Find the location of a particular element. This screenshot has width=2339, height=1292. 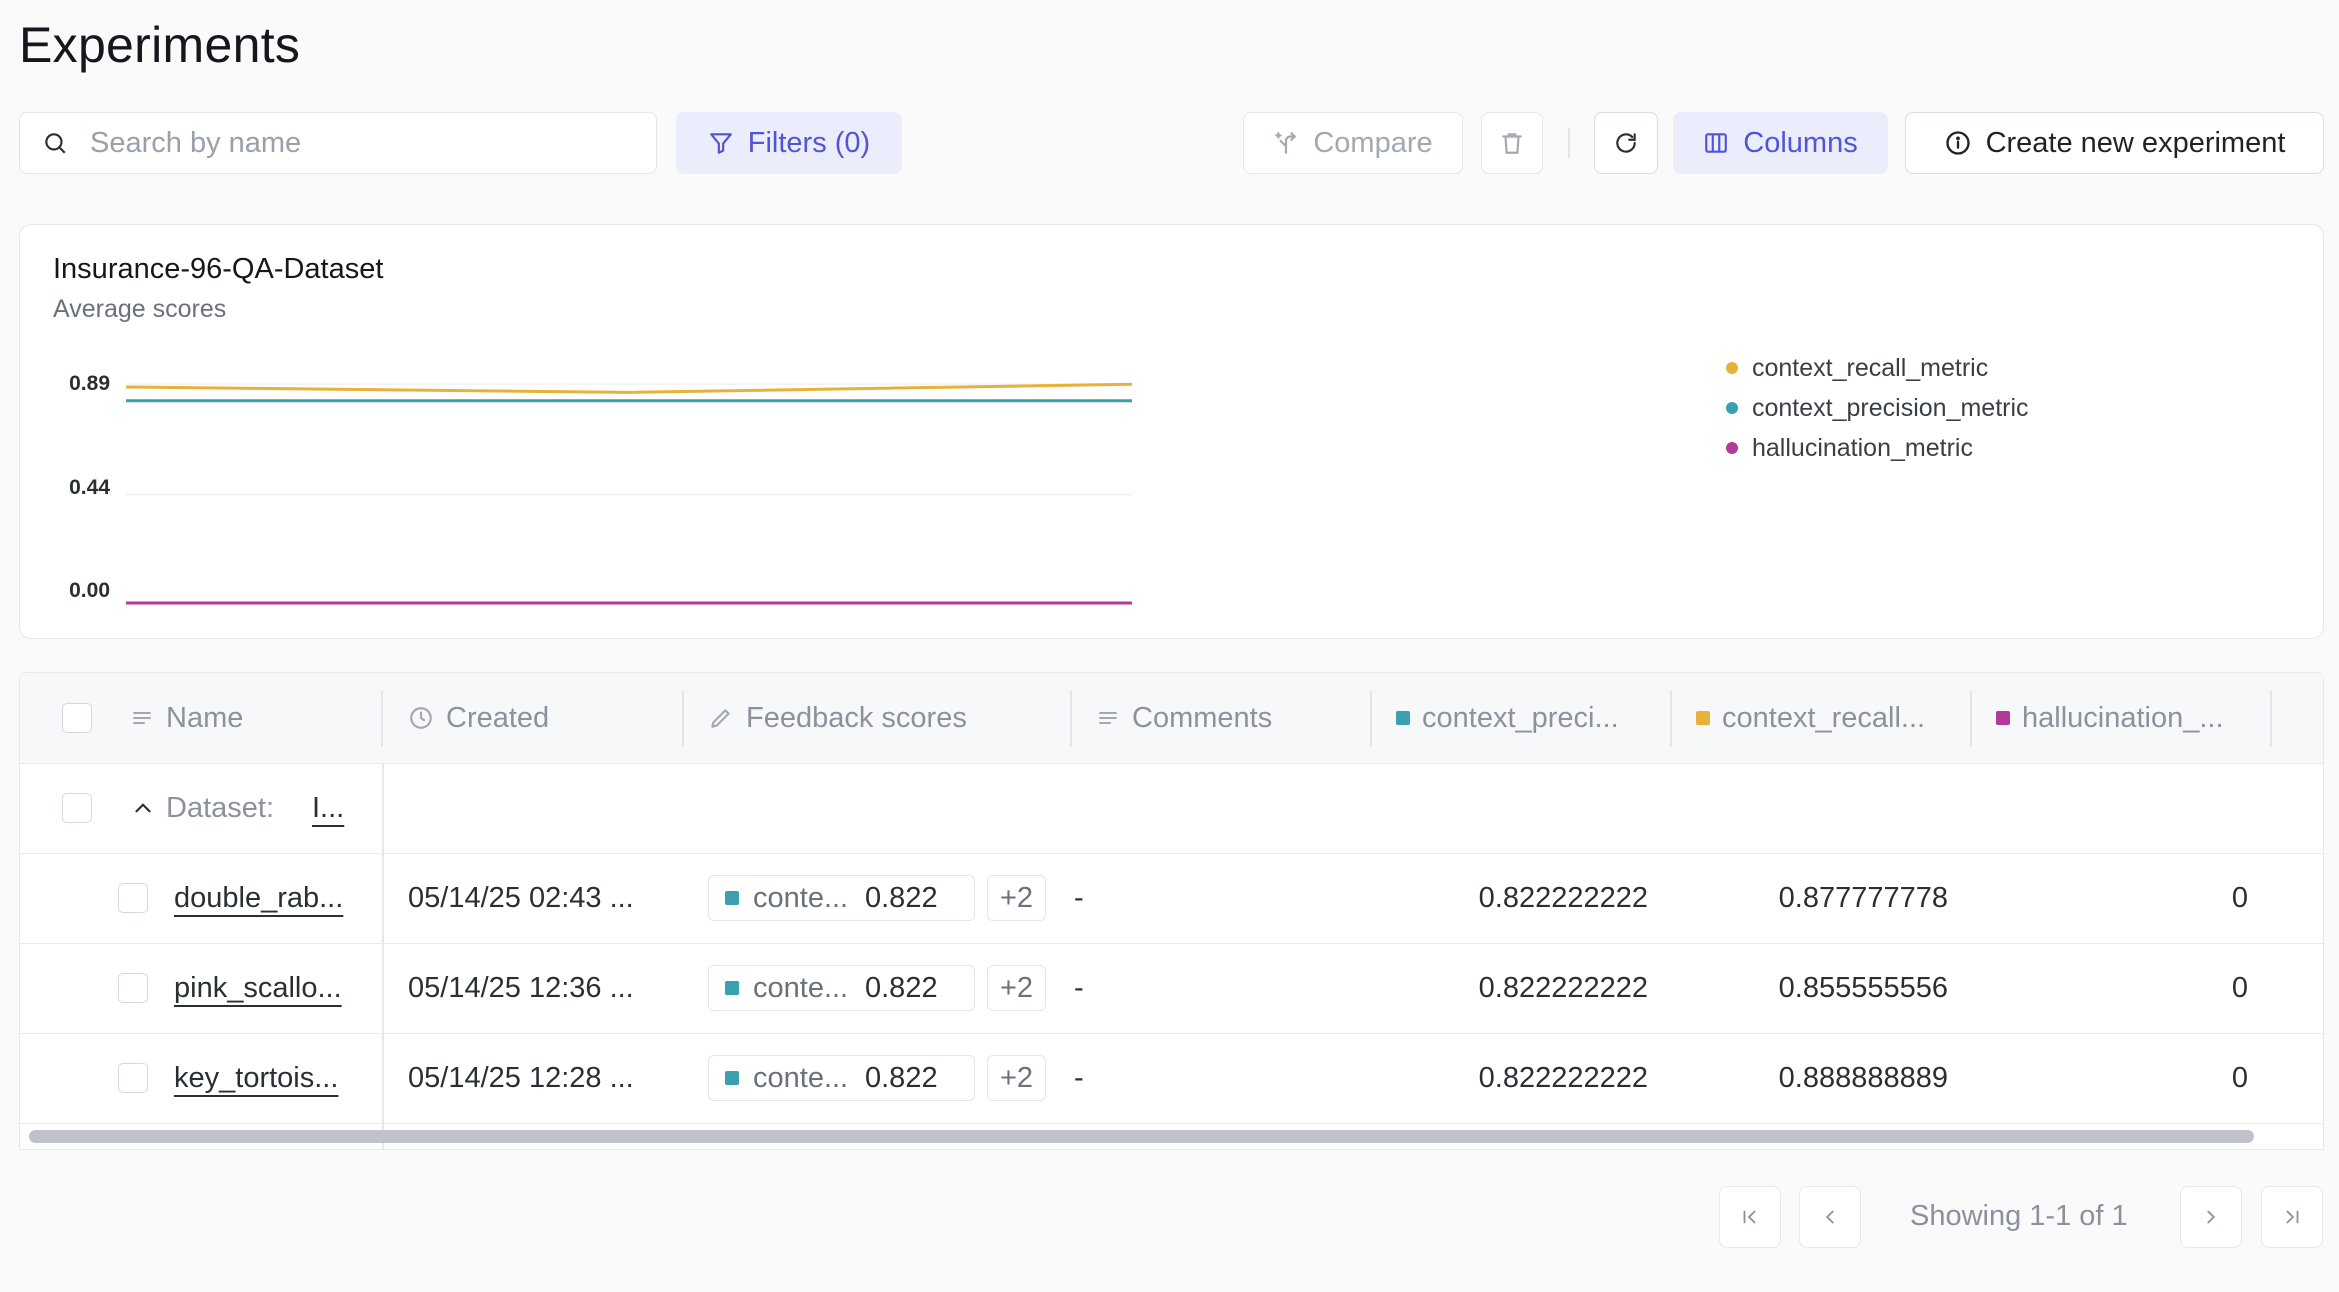

legend-item-precision: context_precision_metric is located at coordinates (1877, 408).